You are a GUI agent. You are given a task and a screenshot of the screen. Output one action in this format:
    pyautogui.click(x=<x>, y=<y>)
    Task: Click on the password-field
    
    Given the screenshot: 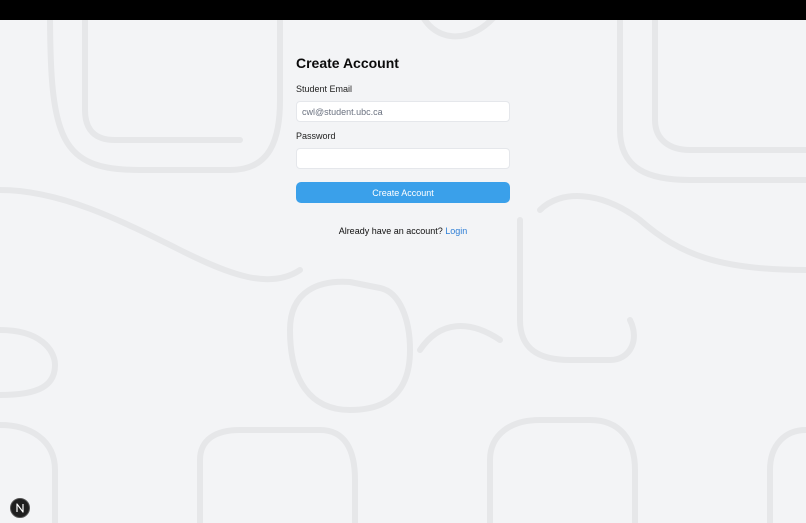 What is the action you would take?
    pyautogui.click(x=403, y=158)
    